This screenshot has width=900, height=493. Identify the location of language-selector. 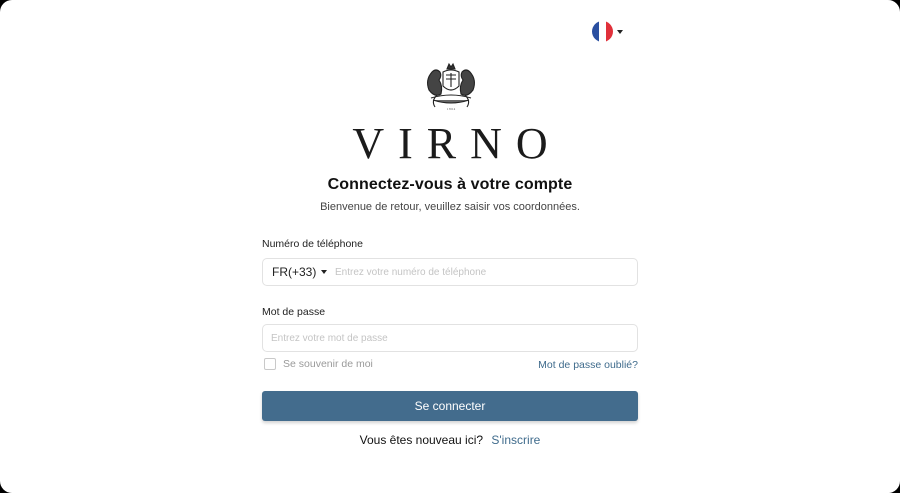
(607, 31).